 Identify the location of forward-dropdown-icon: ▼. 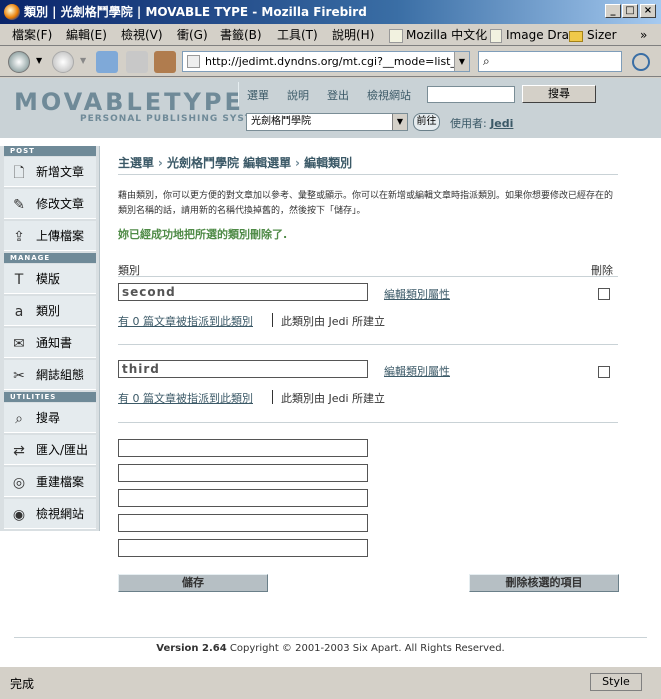
(83, 60).